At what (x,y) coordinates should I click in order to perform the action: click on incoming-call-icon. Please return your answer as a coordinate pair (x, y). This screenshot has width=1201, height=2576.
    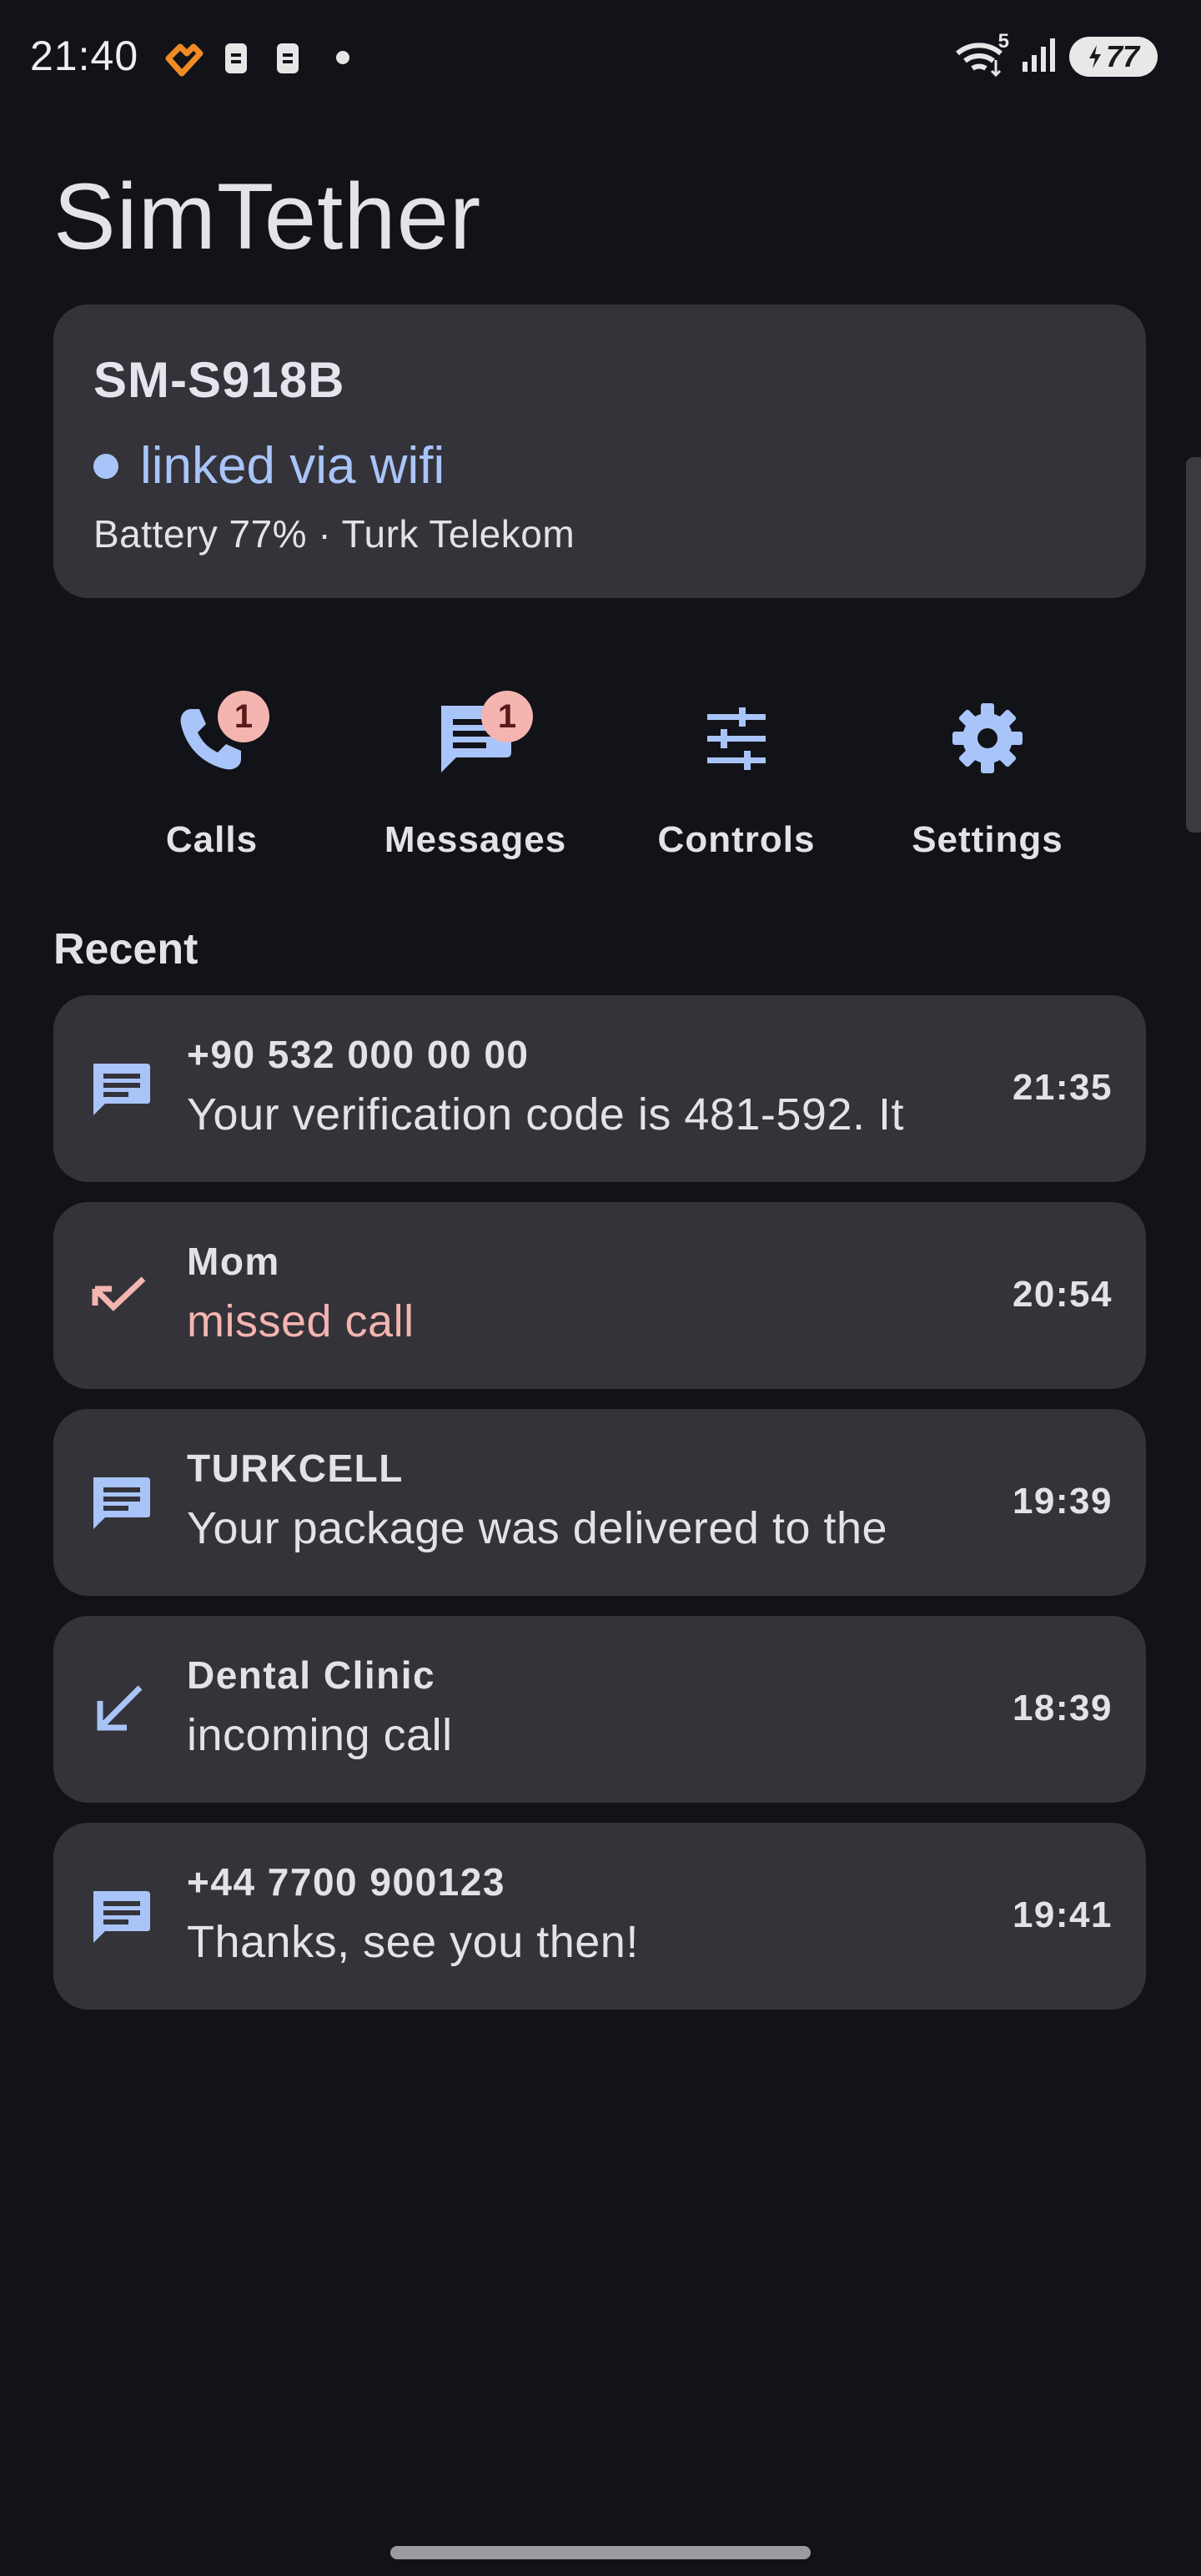
    Looking at the image, I should click on (120, 1709).